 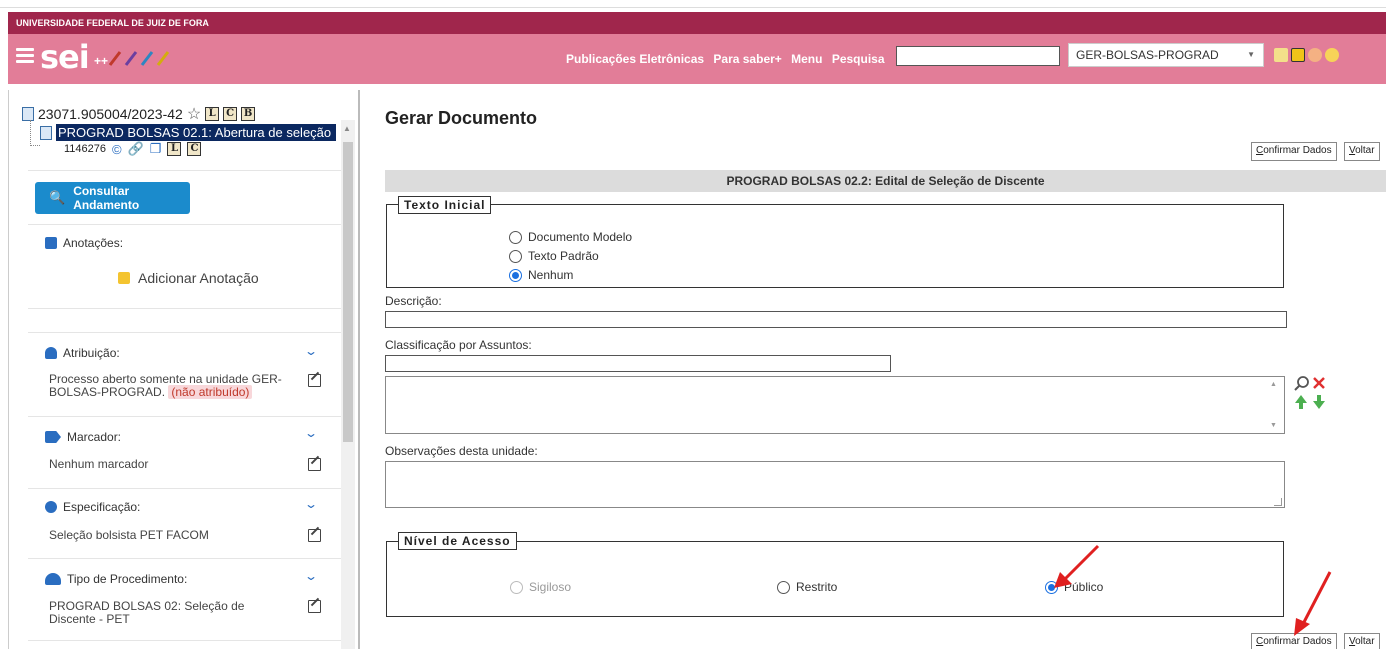 I want to click on tree-document-number: 1146276 © 🔗 ❐ L C, so click(x=133, y=149).